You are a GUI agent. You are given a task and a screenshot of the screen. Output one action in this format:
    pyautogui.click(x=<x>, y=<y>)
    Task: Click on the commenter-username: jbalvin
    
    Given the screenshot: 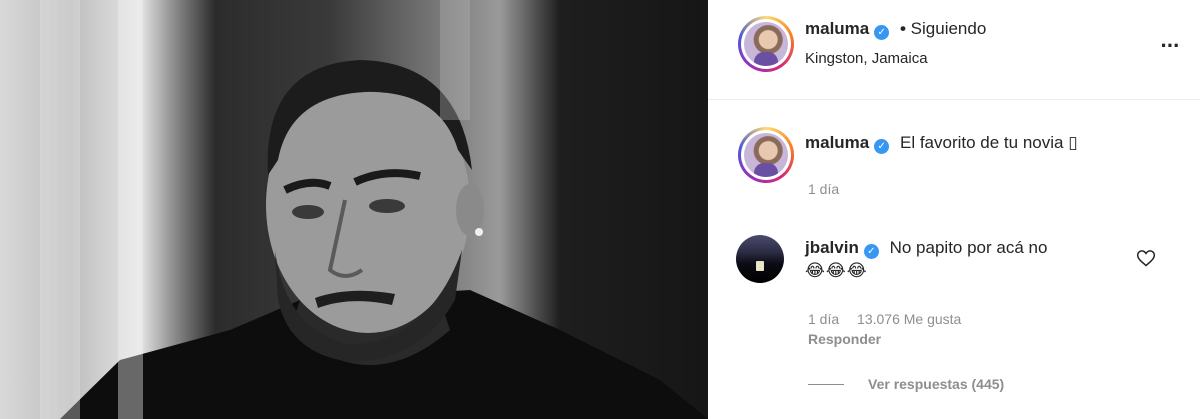 What is the action you would take?
    pyautogui.click(x=832, y=247)
    